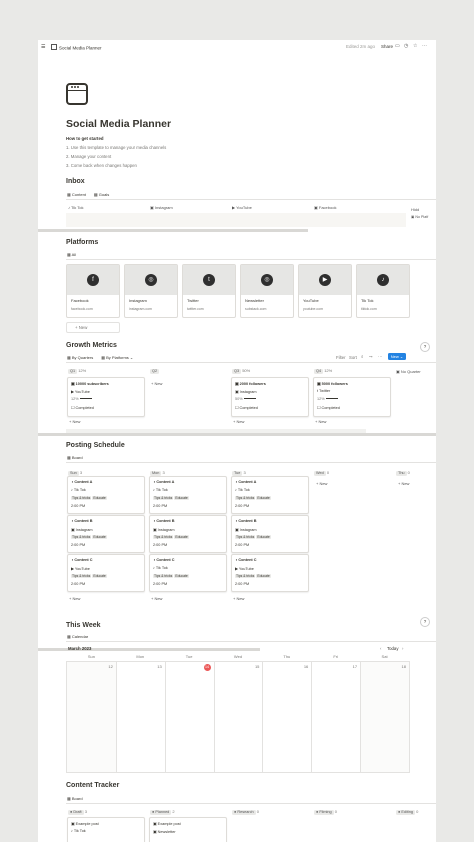  What do you see at coordinates (236, 569) in the screenshot?
I see `platform-icon: ▶` at bounding box center [236, 569].